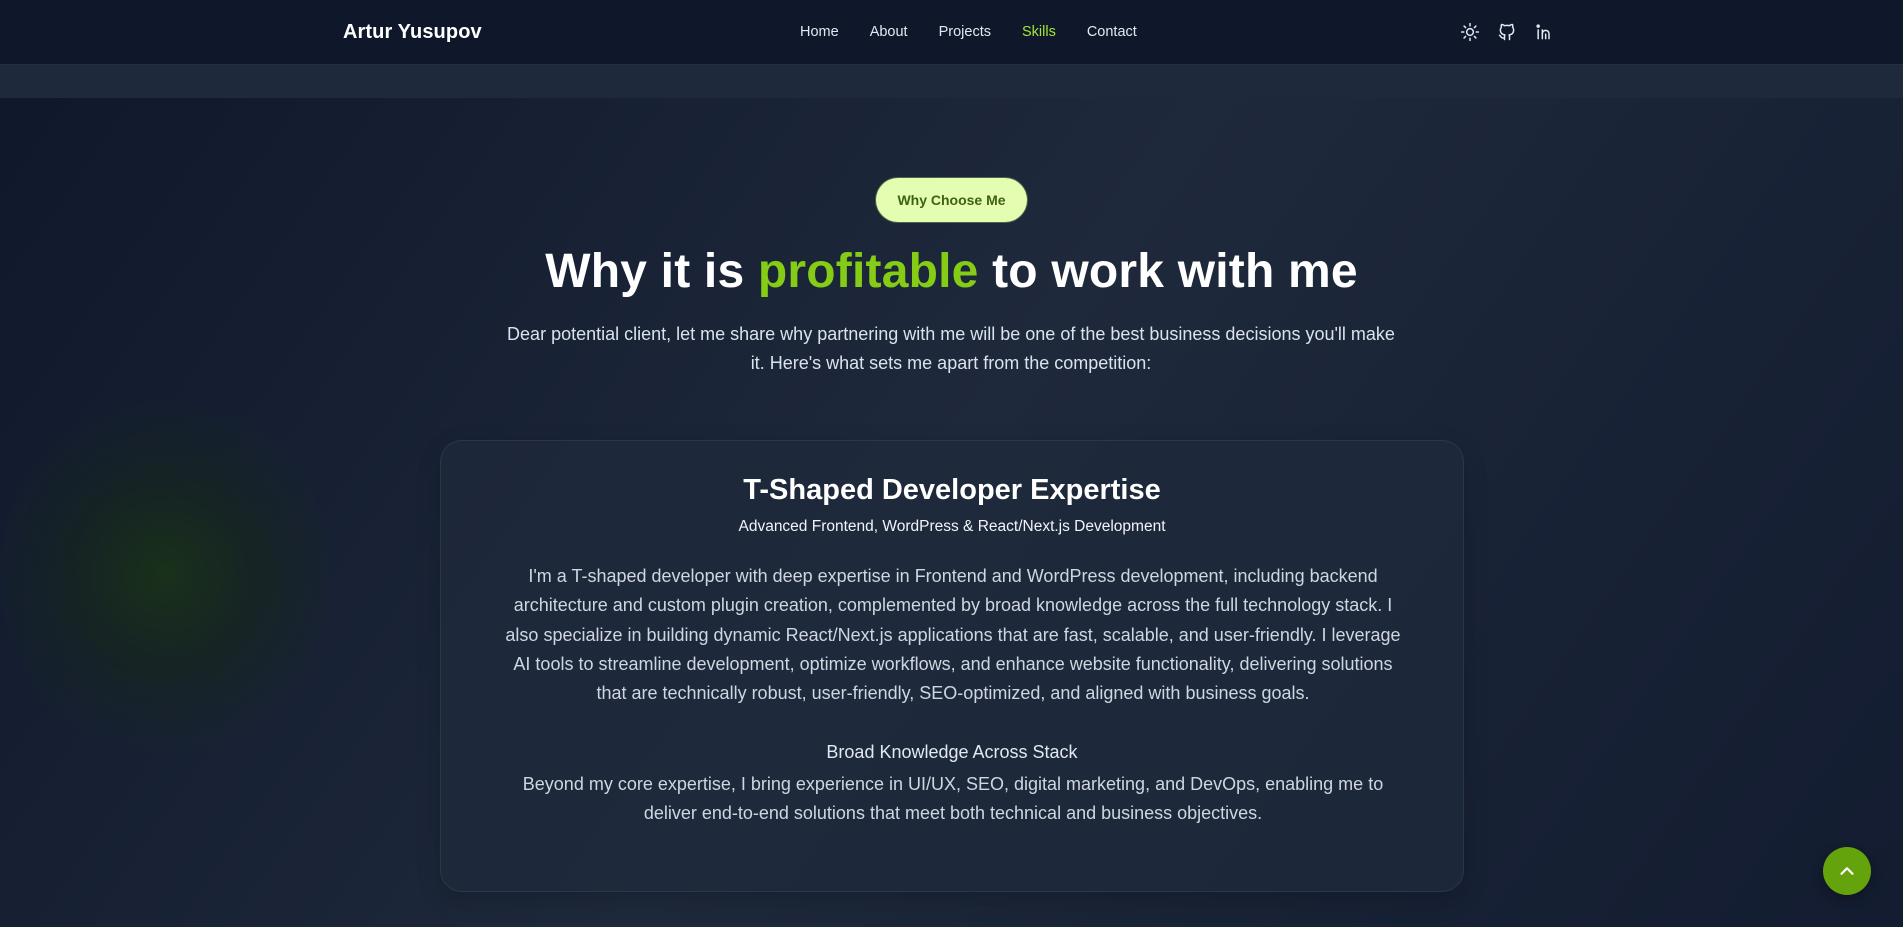  What do you see at coordinates (165, 575) in the screenshot?
I see `background-glow` at bounding box center [165, 575].